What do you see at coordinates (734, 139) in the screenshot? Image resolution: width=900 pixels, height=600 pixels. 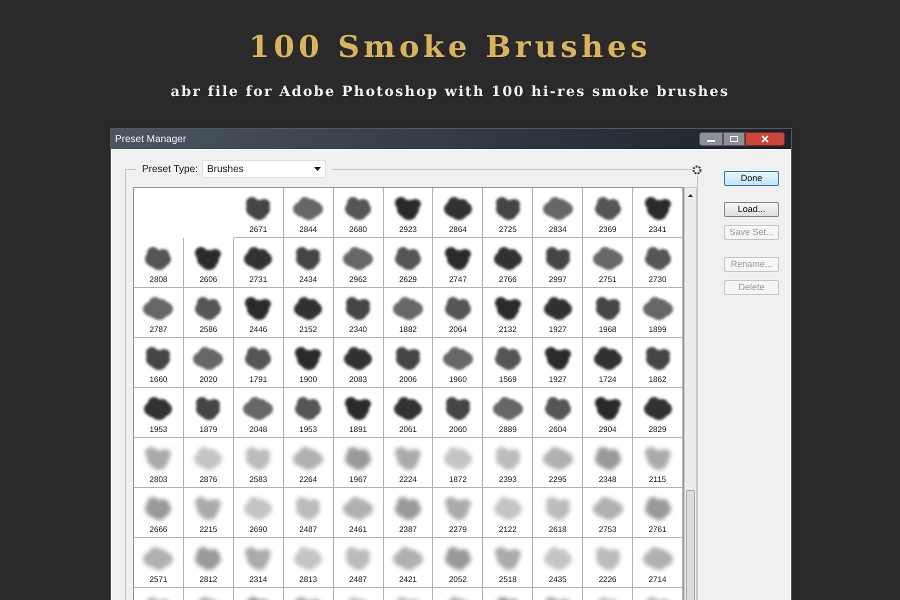 I see `maximize-icon` at bounding box center [734, 139].